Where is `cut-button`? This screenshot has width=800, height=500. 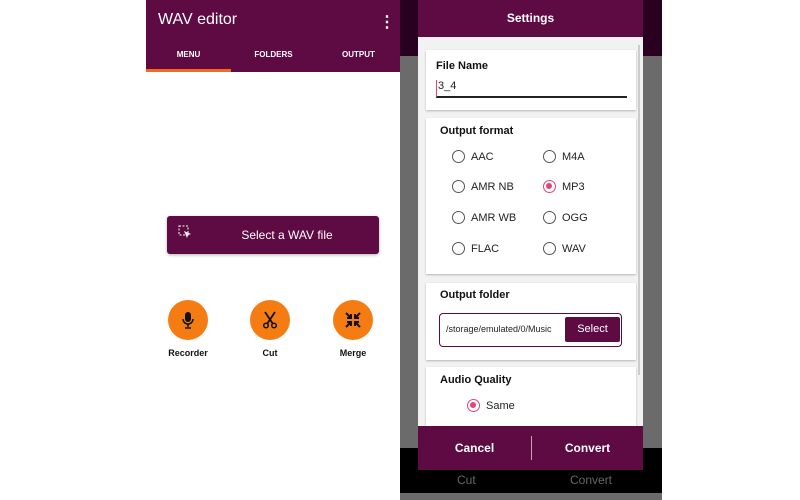
cut-button is located at coordinates (270, 320).